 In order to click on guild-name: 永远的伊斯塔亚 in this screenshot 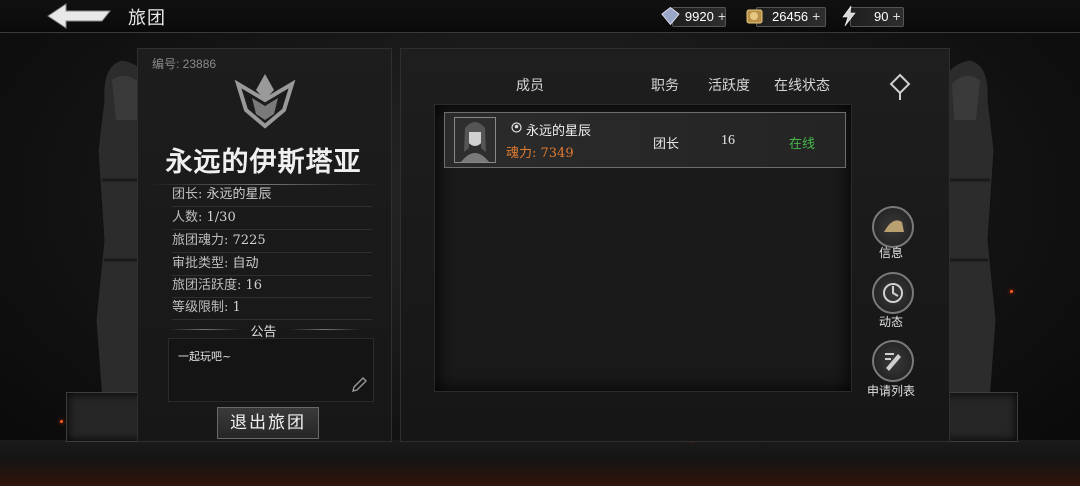, I will do `click(263, 162)`.